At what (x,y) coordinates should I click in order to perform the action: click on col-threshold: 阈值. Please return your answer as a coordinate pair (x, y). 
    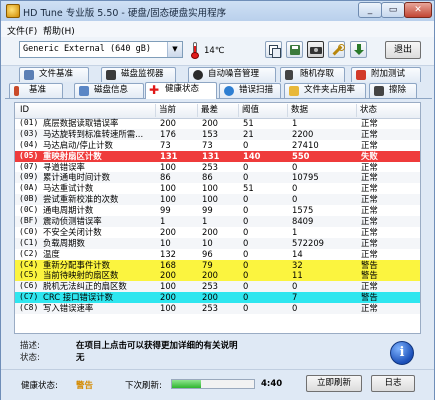
    Looking at the image, I should click on (248, 110).